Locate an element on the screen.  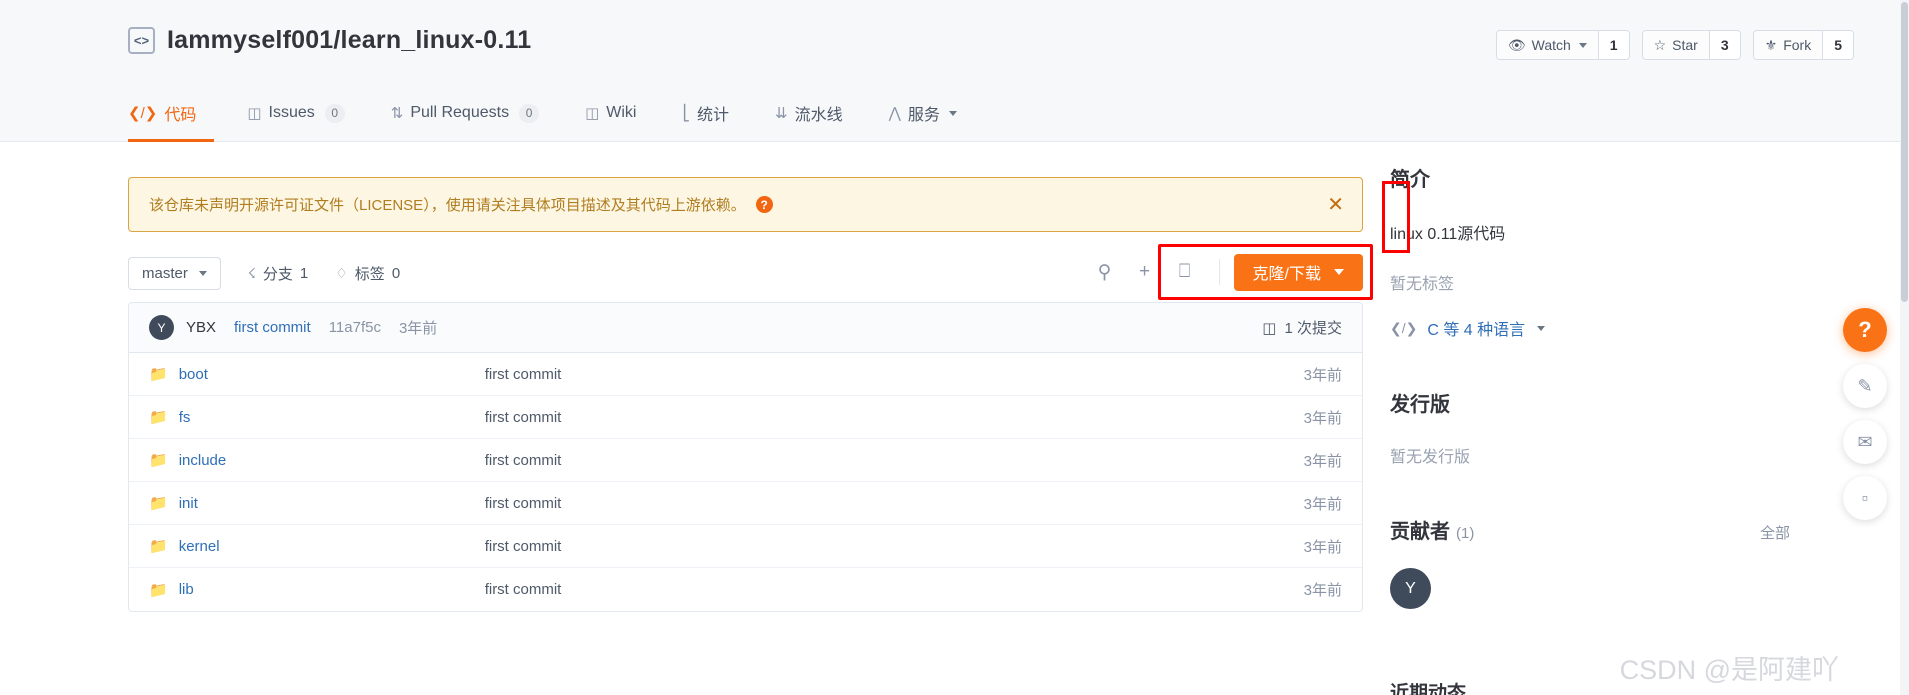
watch-button-group: 👁 Watch 1 is located at coordinates (1562, 45).